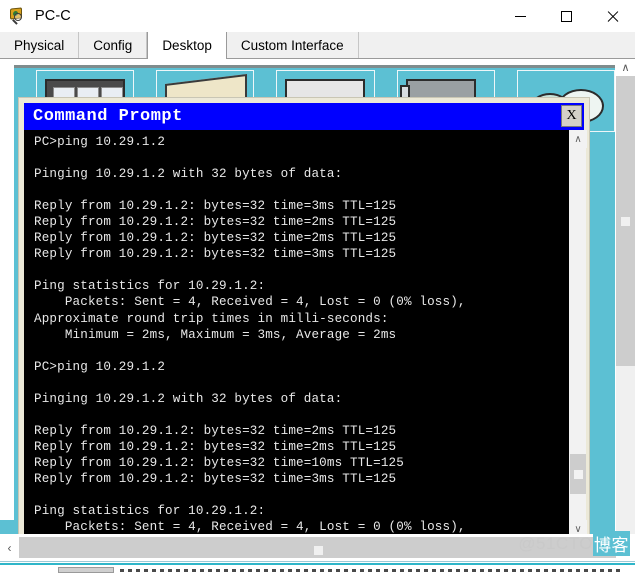 The height and width of the screenshot is (573, 635). What do you see at coordinates (317, 16) in the screenshot?
I see `window-titlebar: PC-C` at bounding box center [317, 16].